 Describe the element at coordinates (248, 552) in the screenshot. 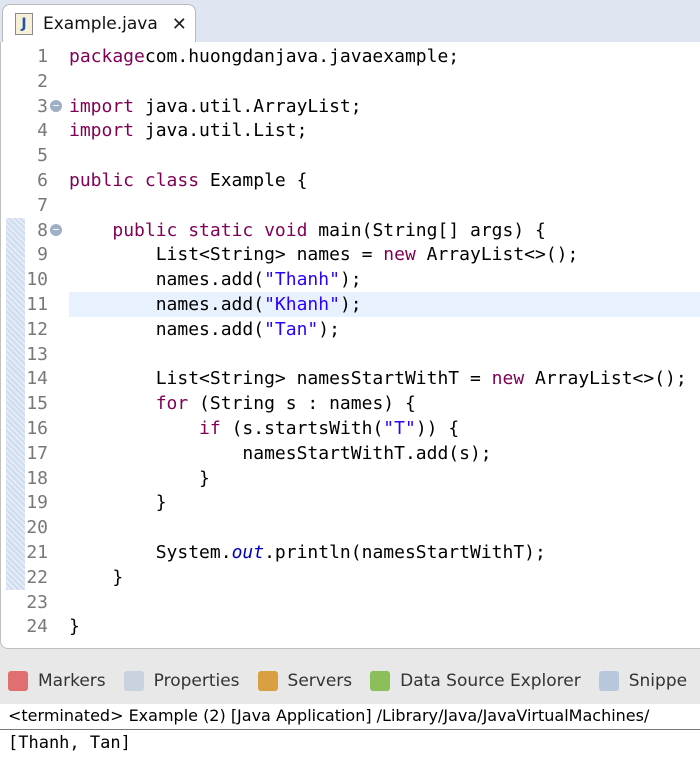

I see `field: out` at that location.